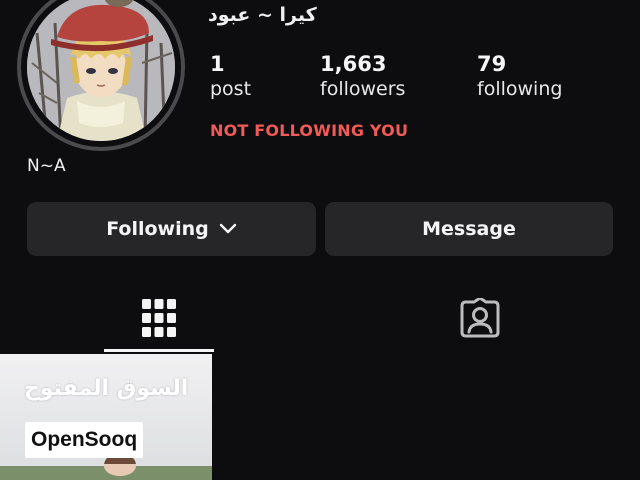 The height and width of the screenshot is (480, 640). Describe the element at coordinates (46, 166) in the screenshot. I see `profile-bio: N~A` at that location.